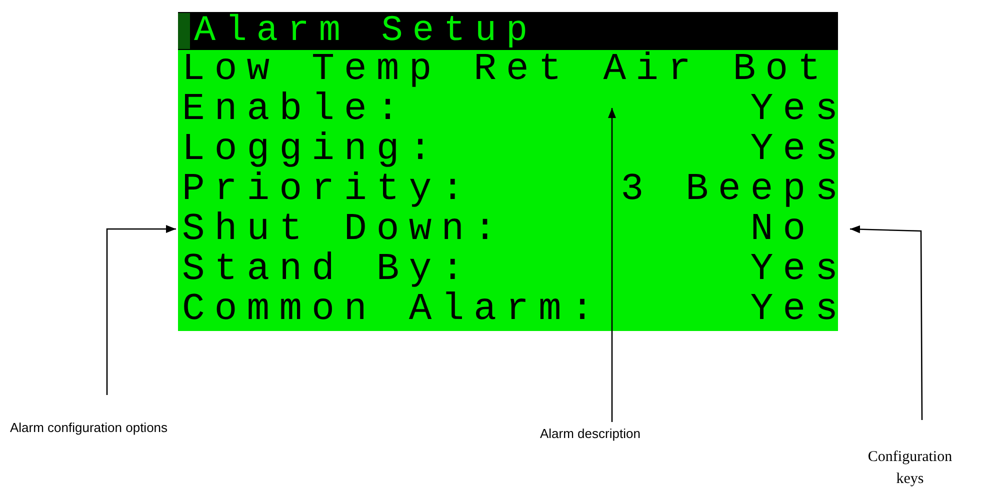 The image size is (982, 504). Describe the element at coordinates (506, 70) in the screenshot. I see `alarm-description: Low Temp Ret Air Bot` at that location.